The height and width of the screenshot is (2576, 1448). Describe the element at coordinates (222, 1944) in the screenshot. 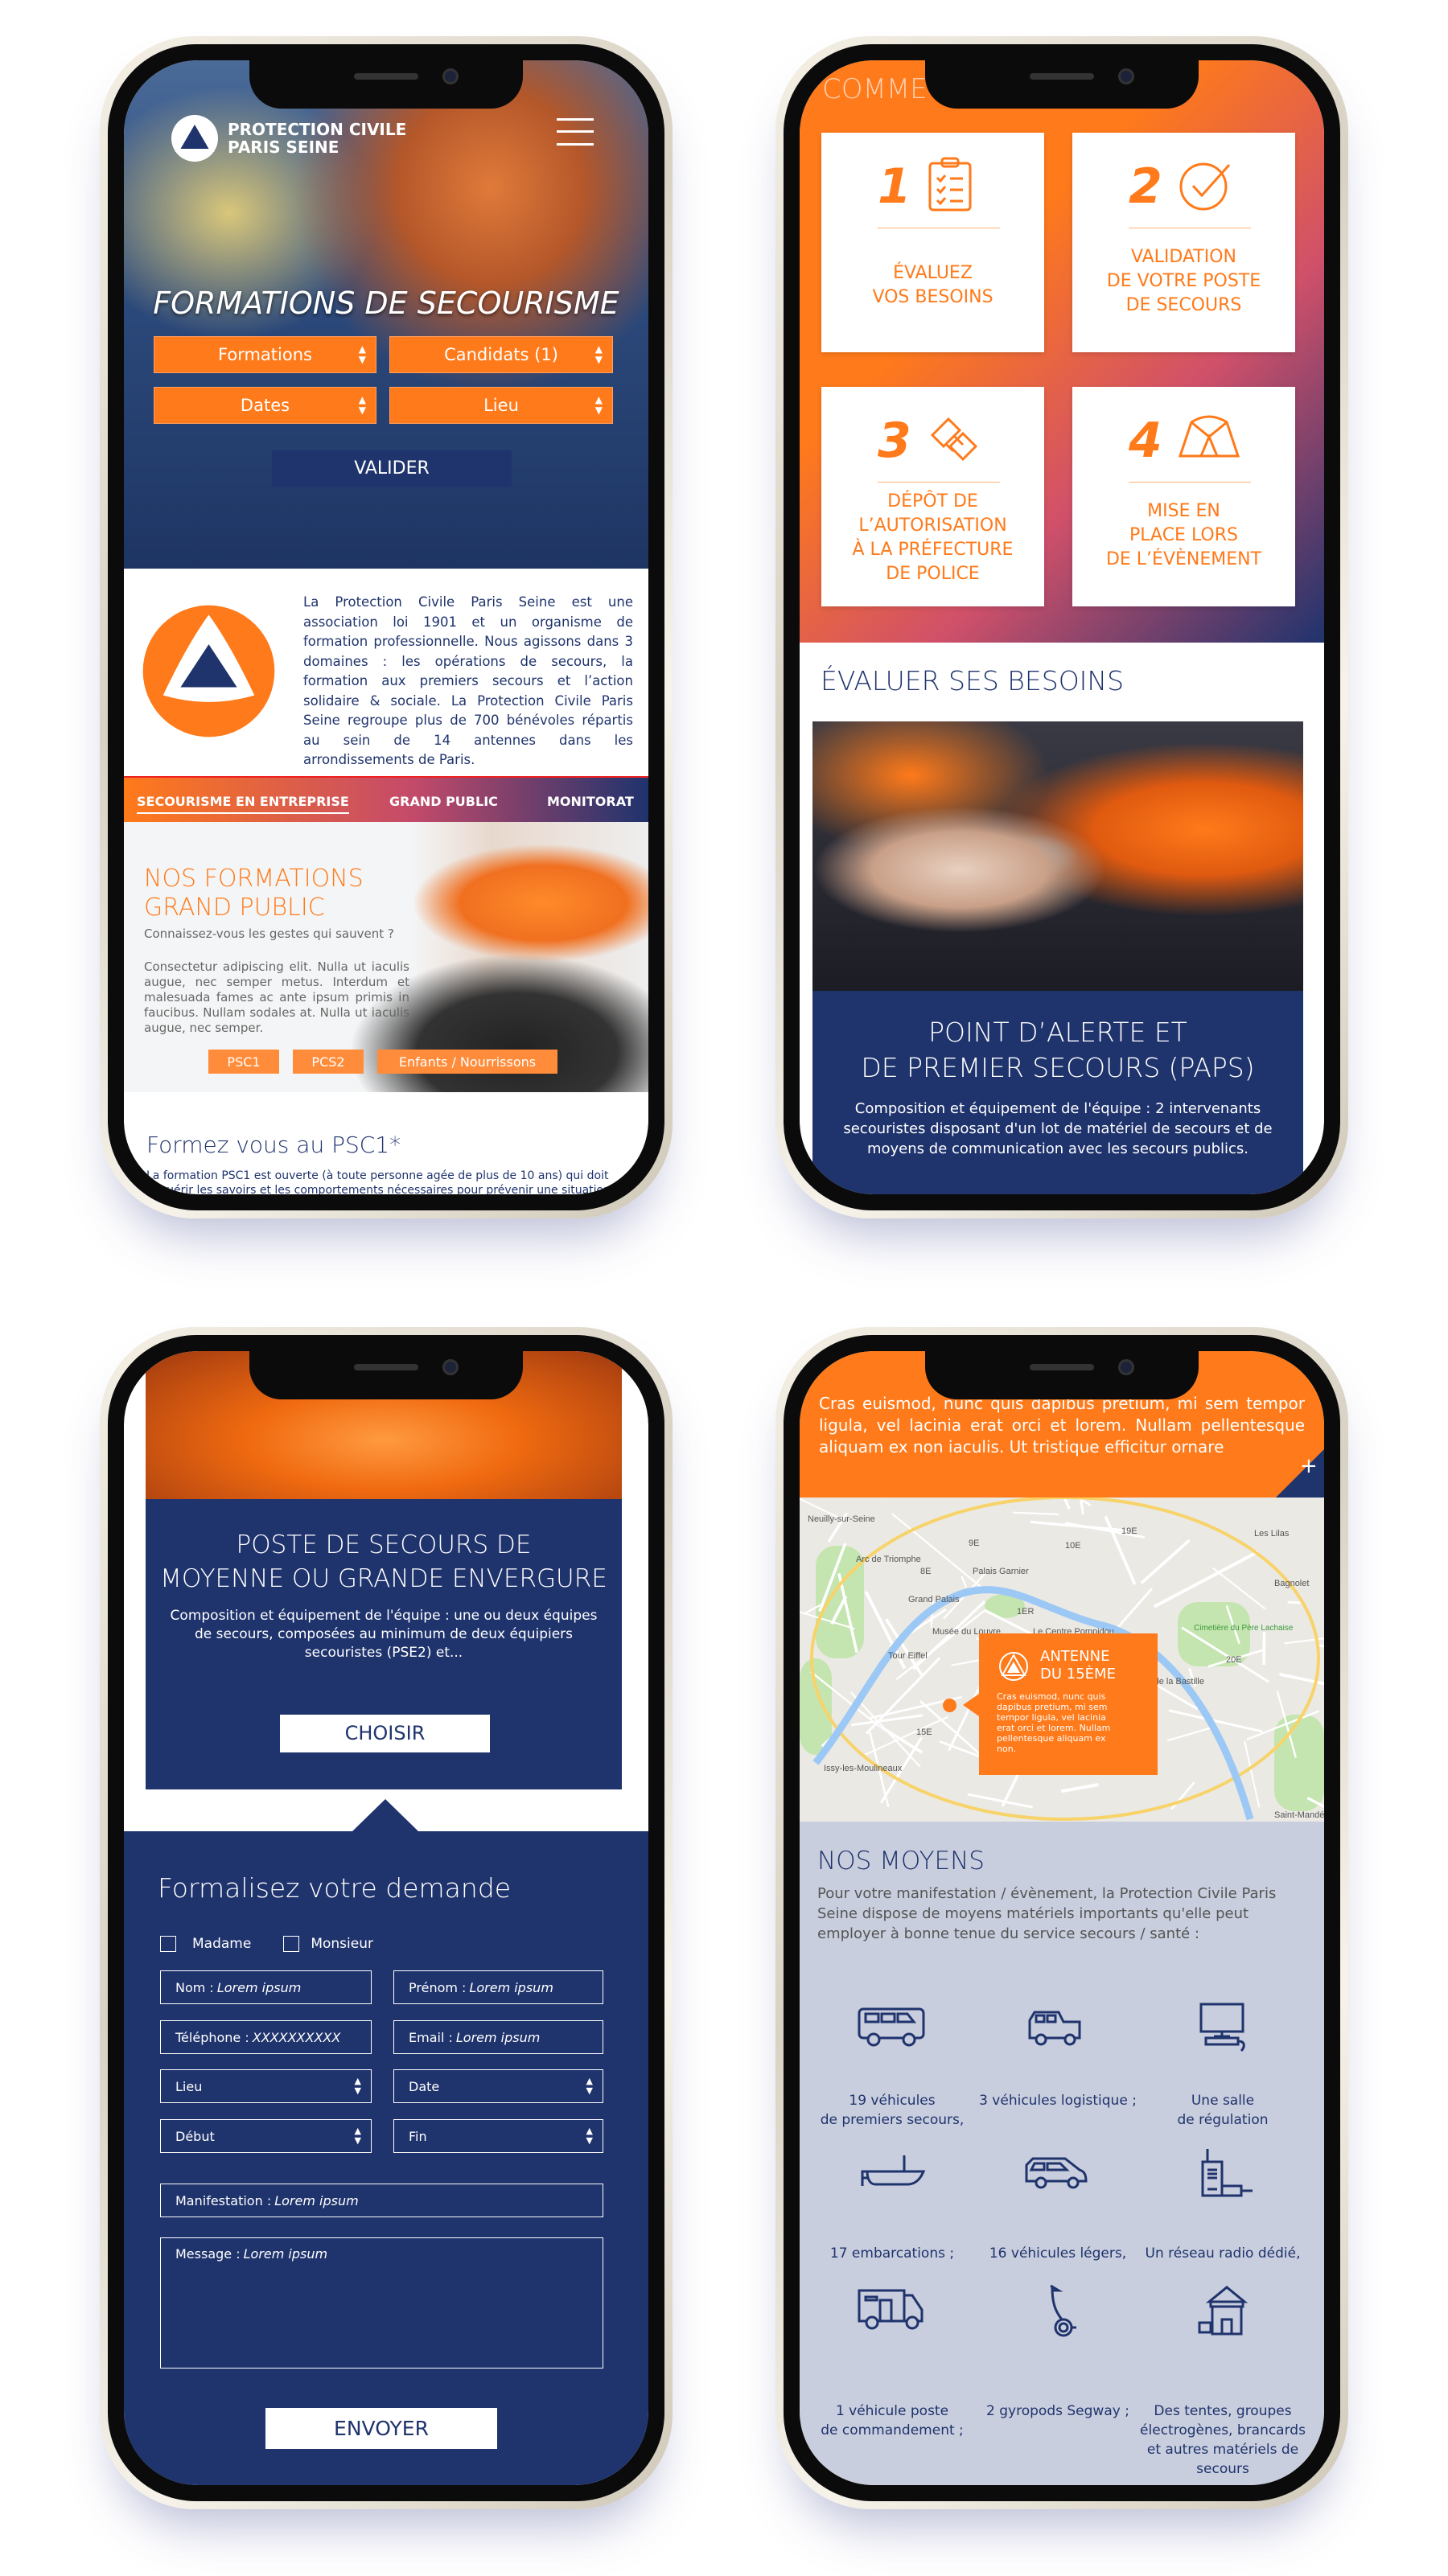

I see `radio-label: Madame` at that location.